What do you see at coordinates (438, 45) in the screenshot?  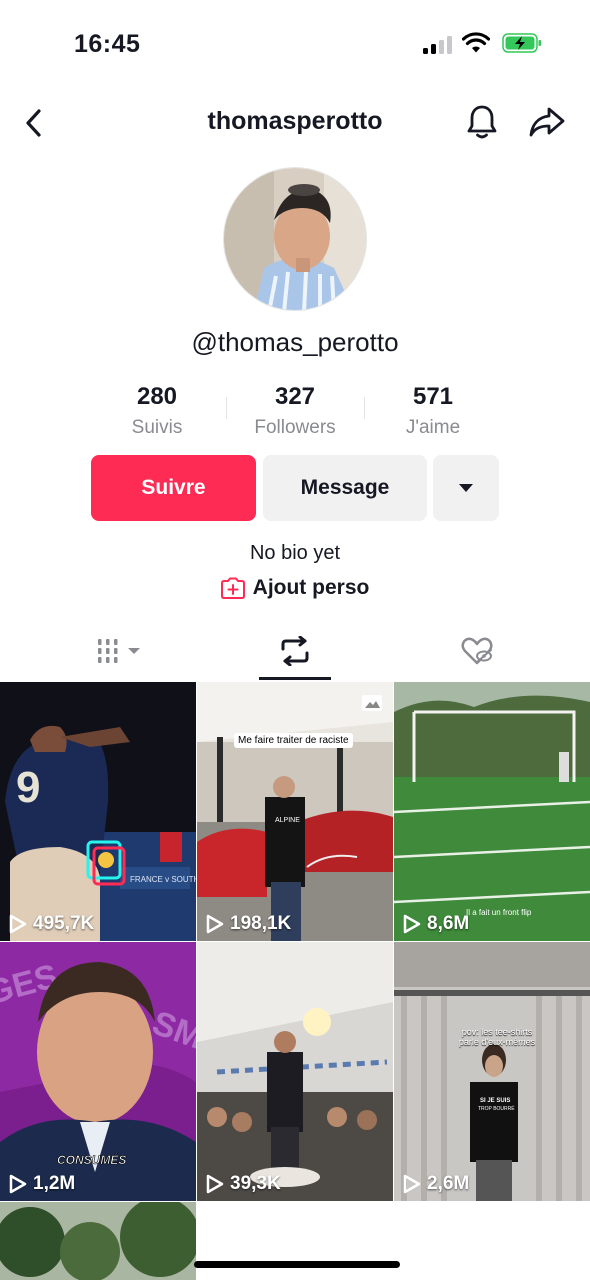 I see `cellular-signal-icon` at bounding box center [438, 45].